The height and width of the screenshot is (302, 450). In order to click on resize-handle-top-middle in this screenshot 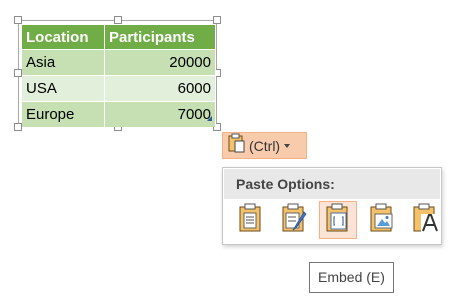, I will do `click(118, 20)`.